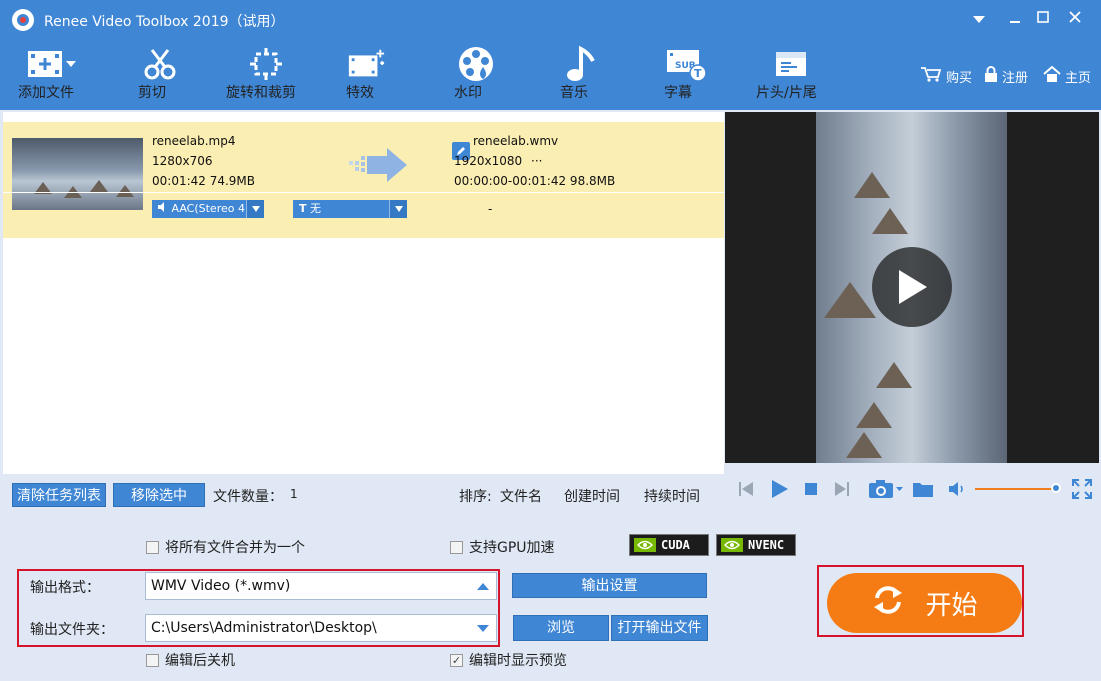 The width and height of the screenshot is (1101, 681). I want to click on output-filename: reneelab.wmv, so click(516, 141).